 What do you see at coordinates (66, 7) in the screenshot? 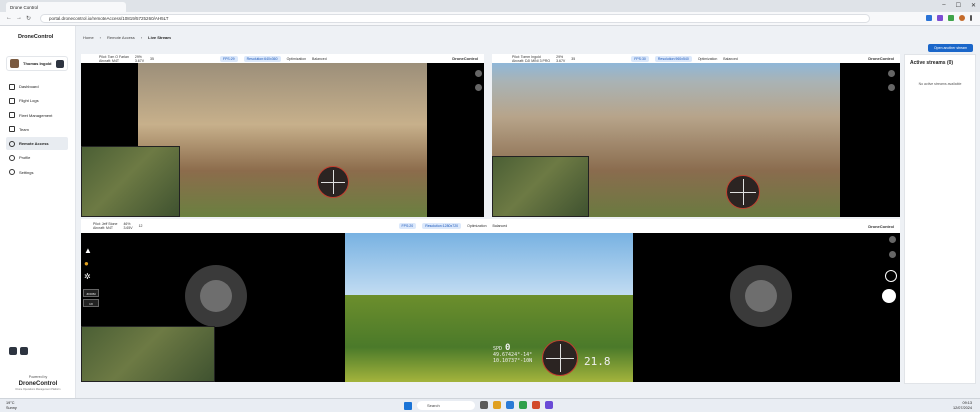
I see `browser-tab: Drone Control` at bounding box center [66, 7].